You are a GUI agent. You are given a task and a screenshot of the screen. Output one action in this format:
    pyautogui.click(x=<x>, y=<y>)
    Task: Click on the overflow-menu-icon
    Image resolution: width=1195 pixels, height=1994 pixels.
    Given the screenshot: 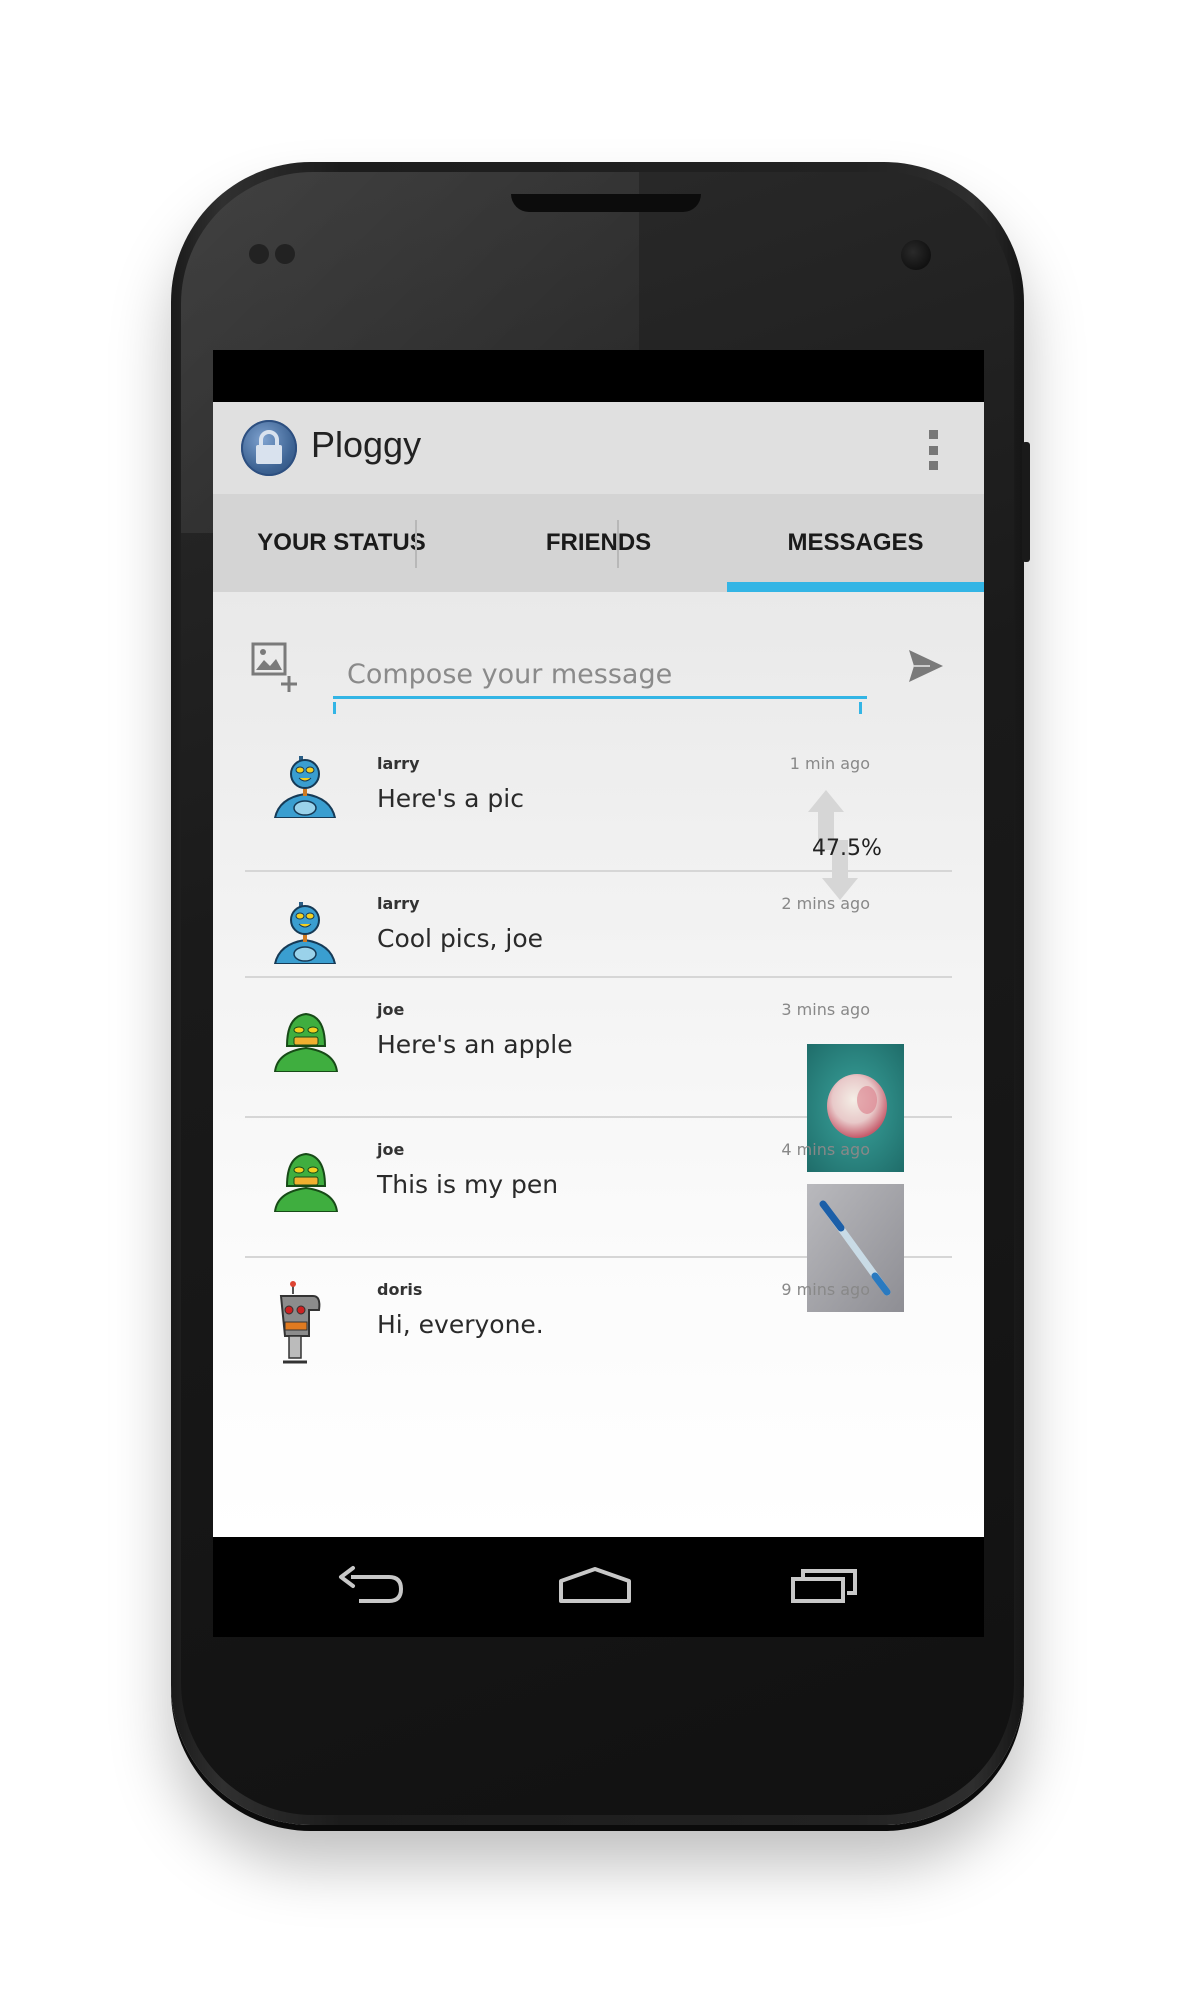 What is the action you would take?
    pyautogui.click(x=933, y=450)
    